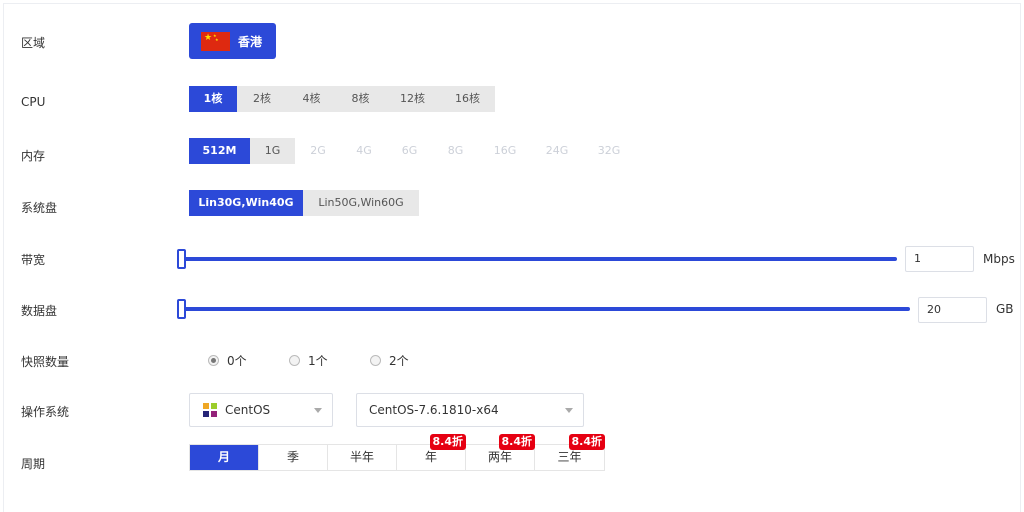 The height and width of the screenshot is (512, 1024). Describe the element at coordinates (318, 361) in the screenshot. I see `snapshot-option-label: 1个` at that location.